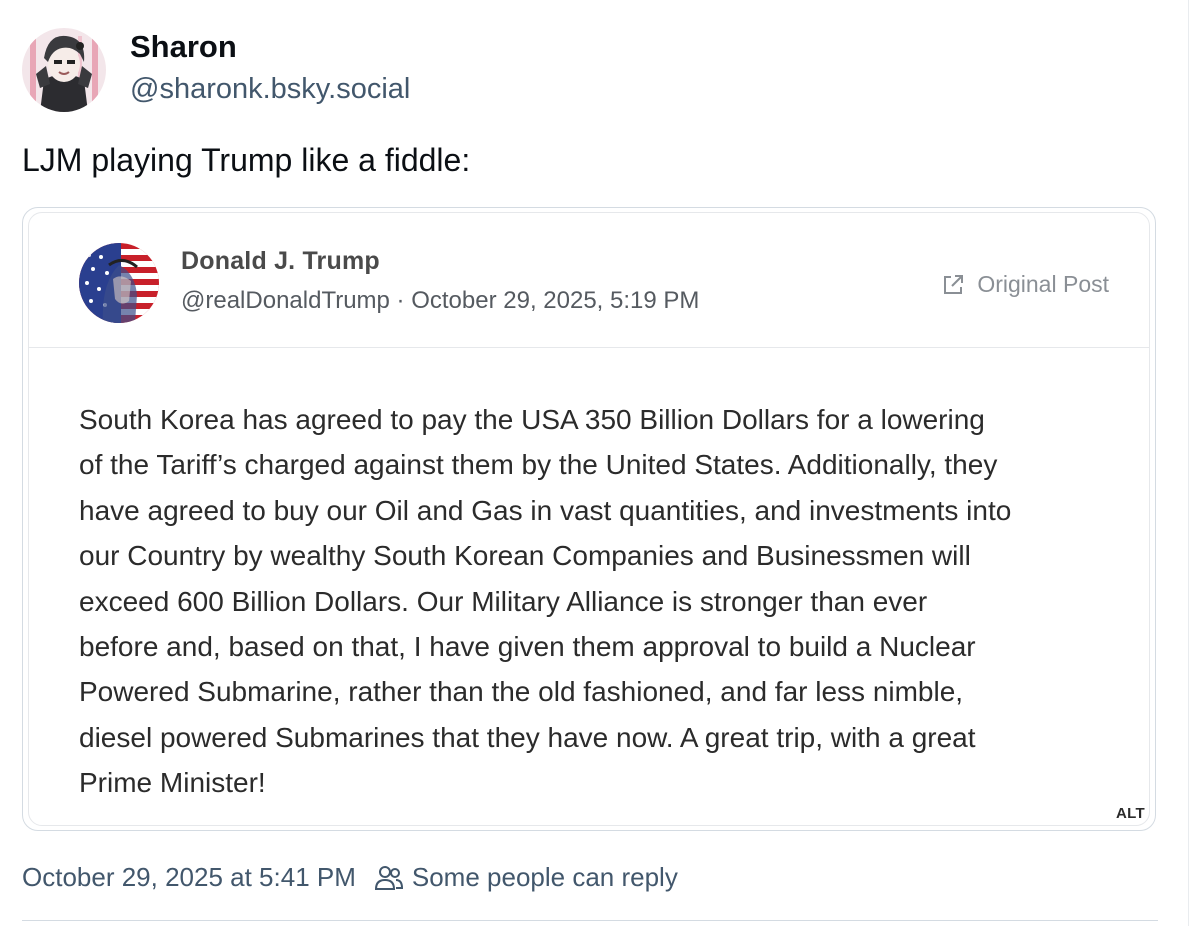 Image resolution: width=1194 pixels, height=926 pixels. I want to click on author-handle: @sharonk.bsky.social, so click(270, 89).